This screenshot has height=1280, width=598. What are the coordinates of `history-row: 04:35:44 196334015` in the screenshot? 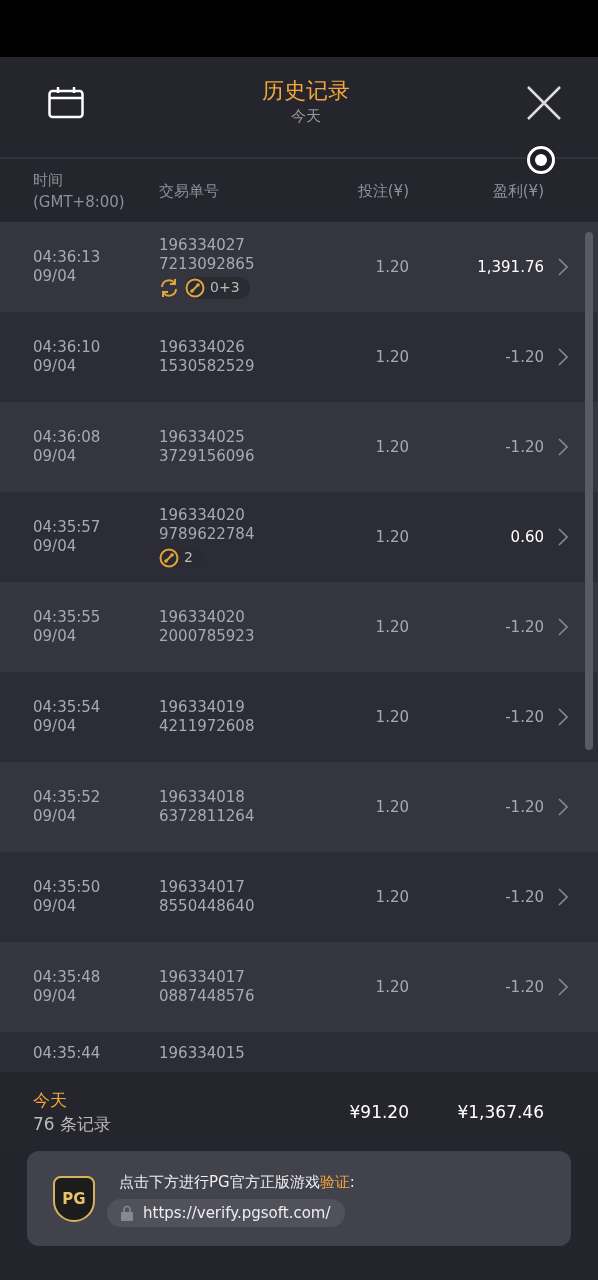 It's located at (299, 1052).